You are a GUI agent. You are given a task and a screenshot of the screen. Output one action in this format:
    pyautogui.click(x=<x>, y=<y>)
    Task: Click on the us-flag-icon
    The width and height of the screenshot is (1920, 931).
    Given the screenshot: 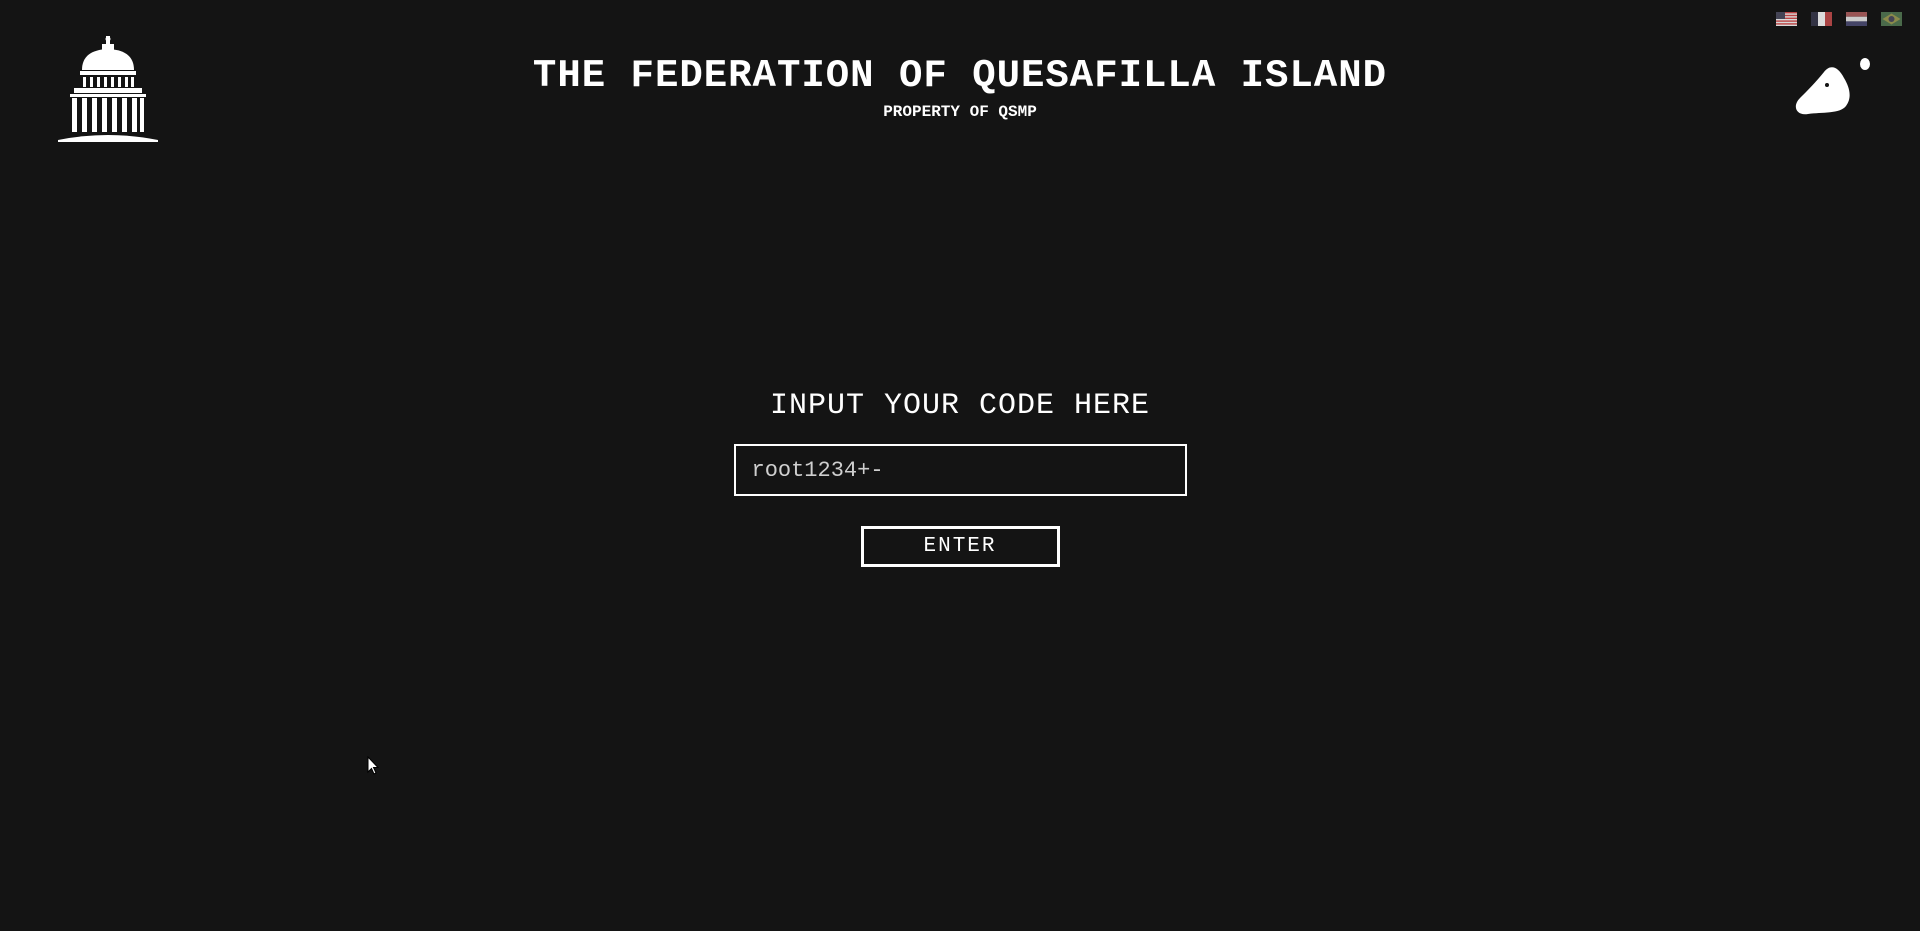 What is the action you would take?
    pyautogui.click(x=1786, y=19)
    